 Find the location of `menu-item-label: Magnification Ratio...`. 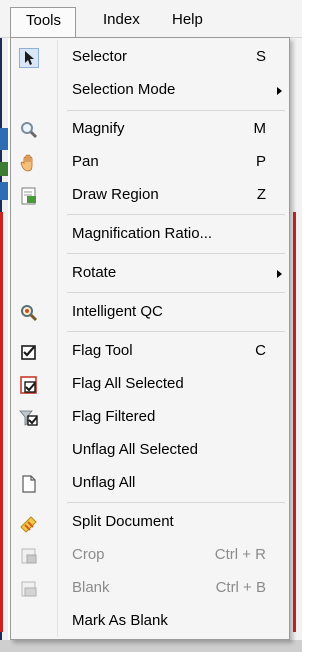

menu-item-label: Magnification Ratio... is located at coordinates (142, 233).